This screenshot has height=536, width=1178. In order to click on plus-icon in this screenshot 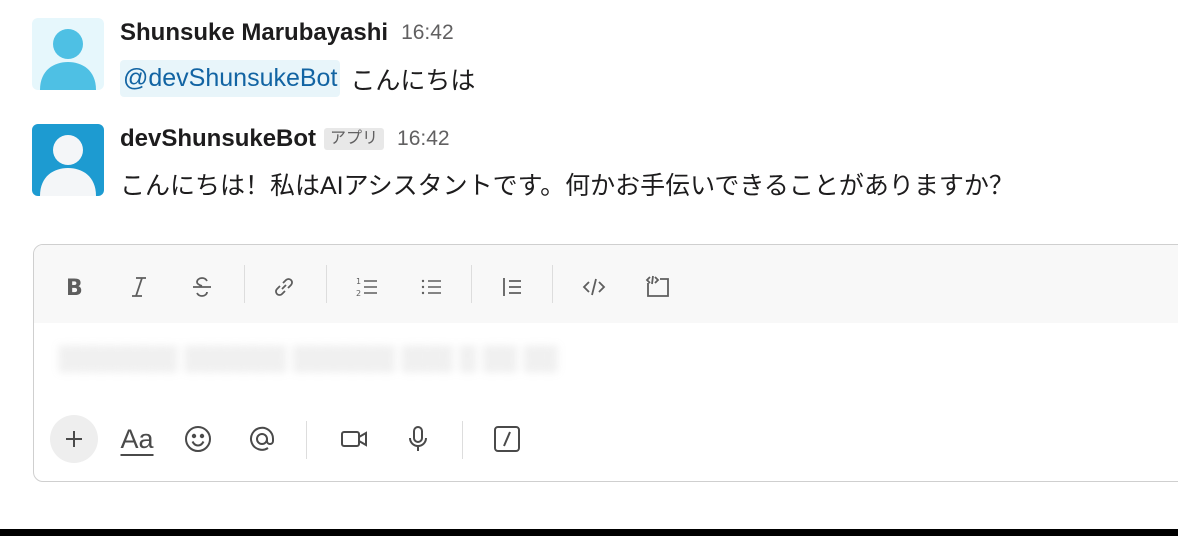, I will do `click(74, 439)`.